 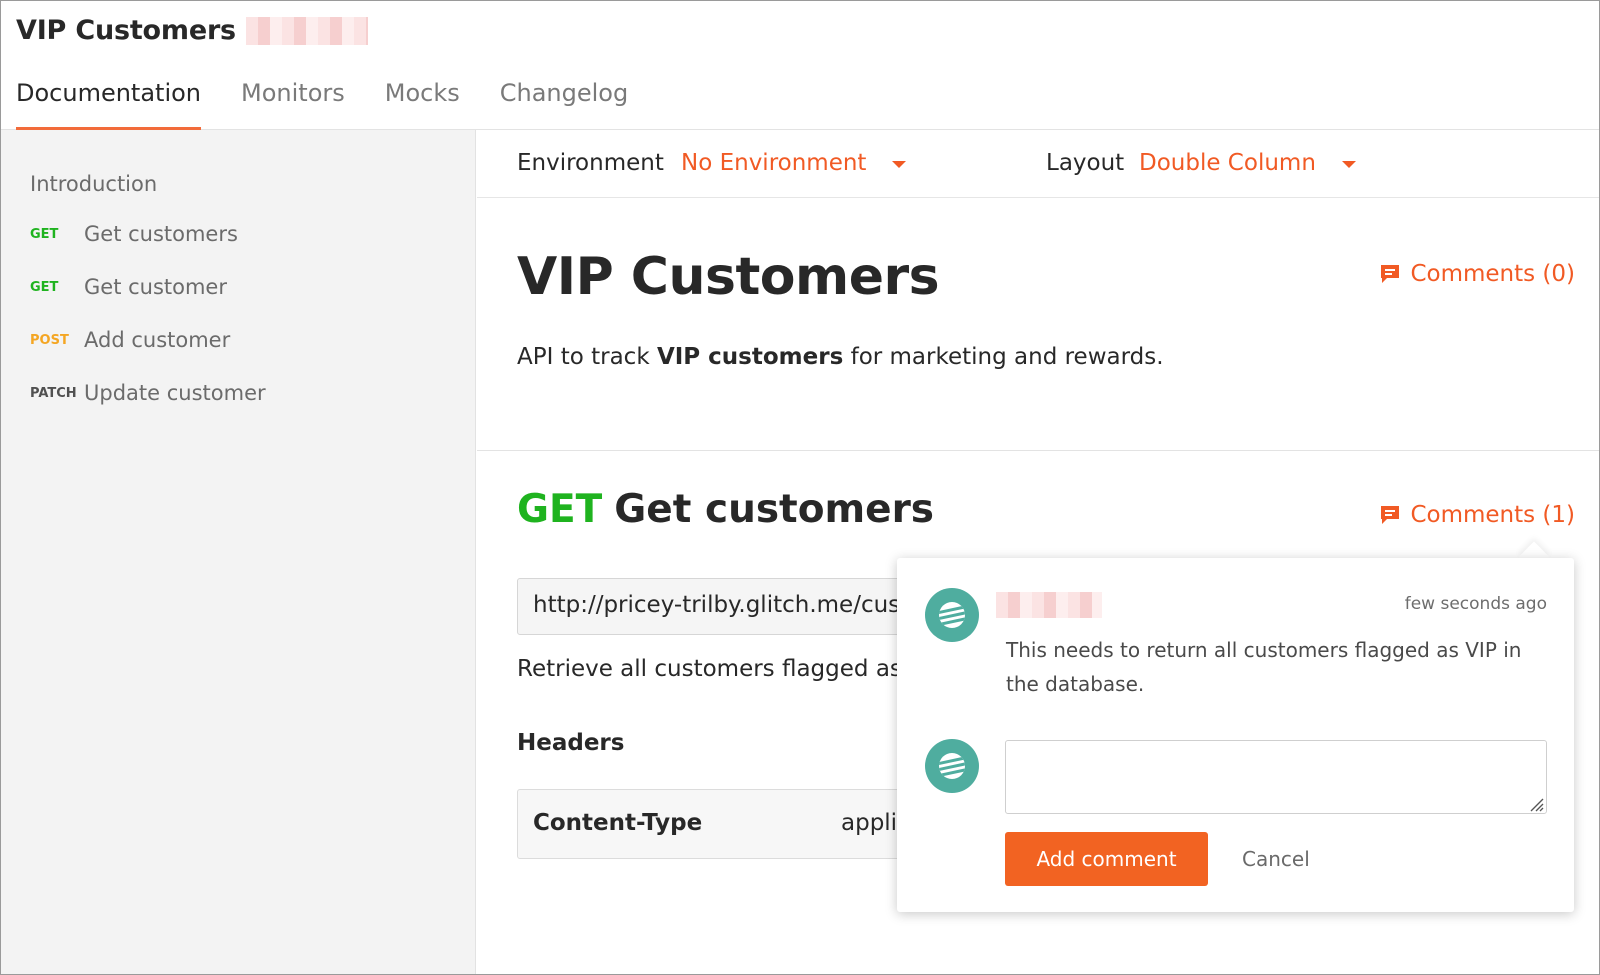 I want to click on title-row: VIP Customers, so click(x=192, y=30).